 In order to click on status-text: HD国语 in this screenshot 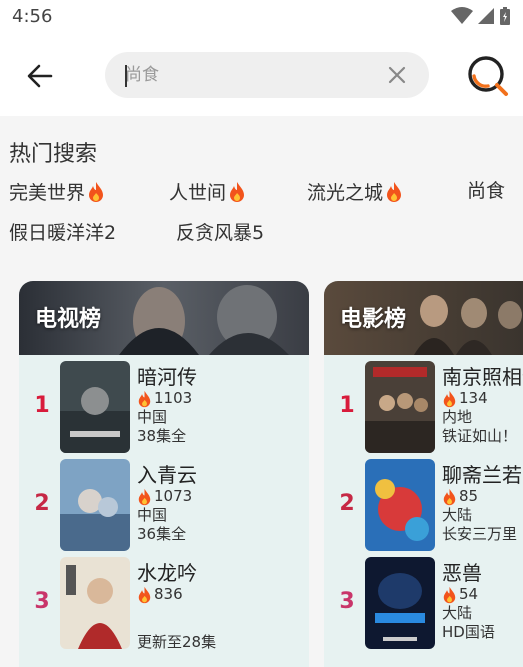, I will do `click(468, 632)`.